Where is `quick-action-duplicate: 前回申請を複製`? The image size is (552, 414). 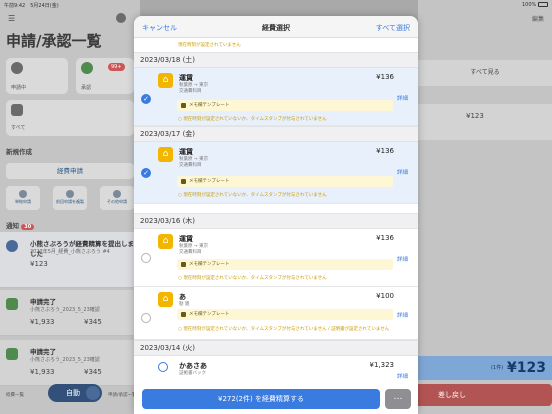
quick-action-duplicate: 前回申請を複製 is located at coordinates (70, 198).